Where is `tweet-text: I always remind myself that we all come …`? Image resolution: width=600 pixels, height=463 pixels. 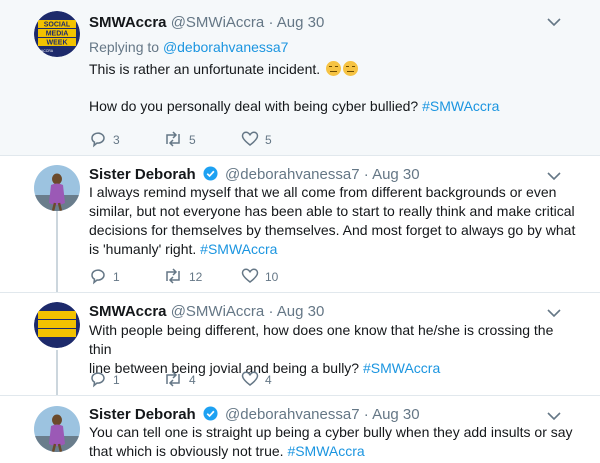 tweet-text: I always remind myself that we all come … is located at coordinates (334, 221).